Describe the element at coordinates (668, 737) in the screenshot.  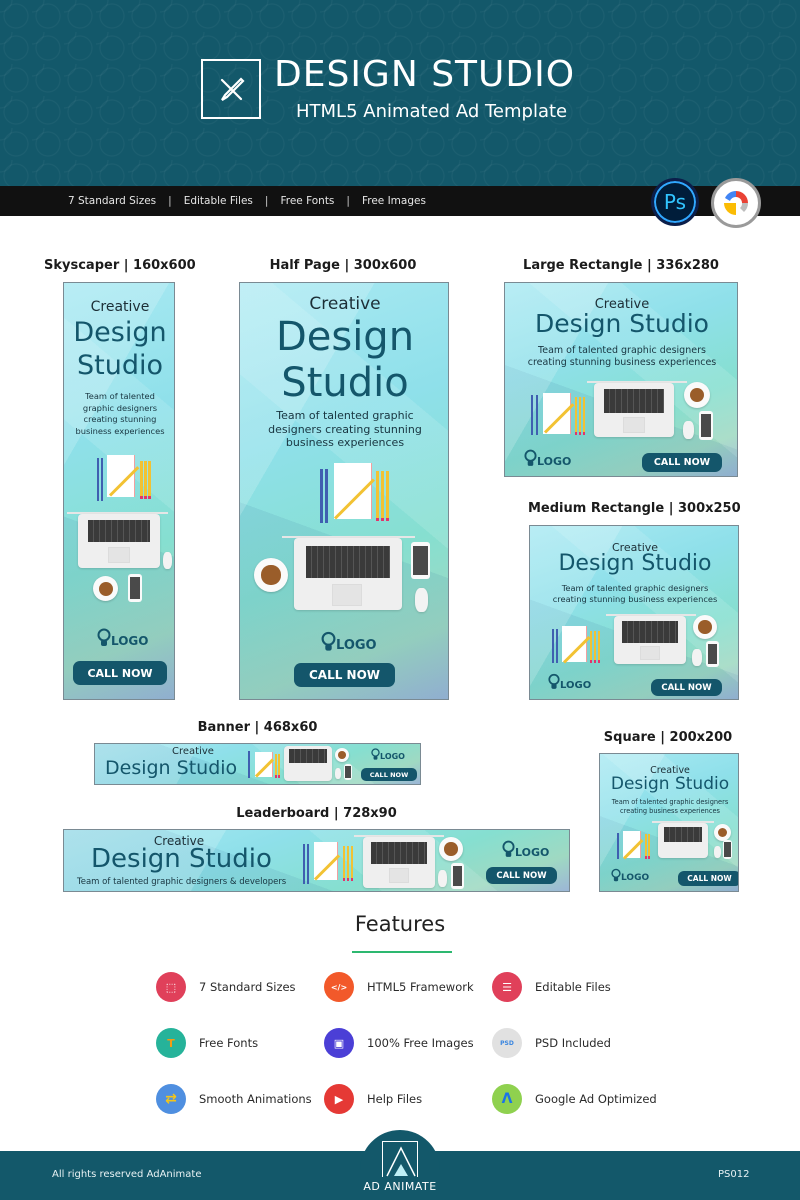
I see `ad-label-square: Square | 200x200` at that location.